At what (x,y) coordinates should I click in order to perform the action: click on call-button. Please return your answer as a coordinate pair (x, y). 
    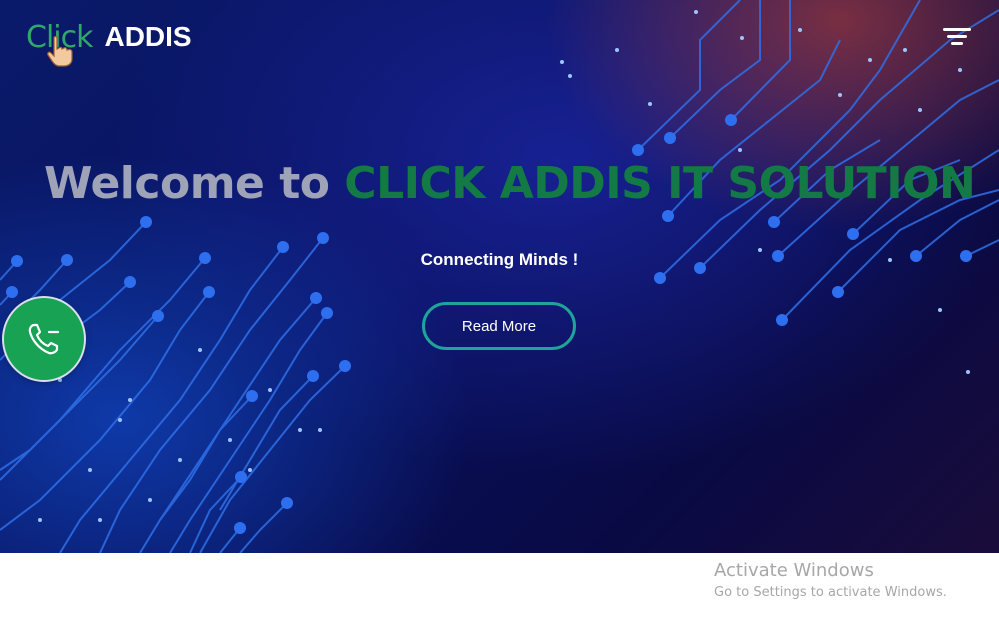
    Looking at the image, I should click on (44, 339).